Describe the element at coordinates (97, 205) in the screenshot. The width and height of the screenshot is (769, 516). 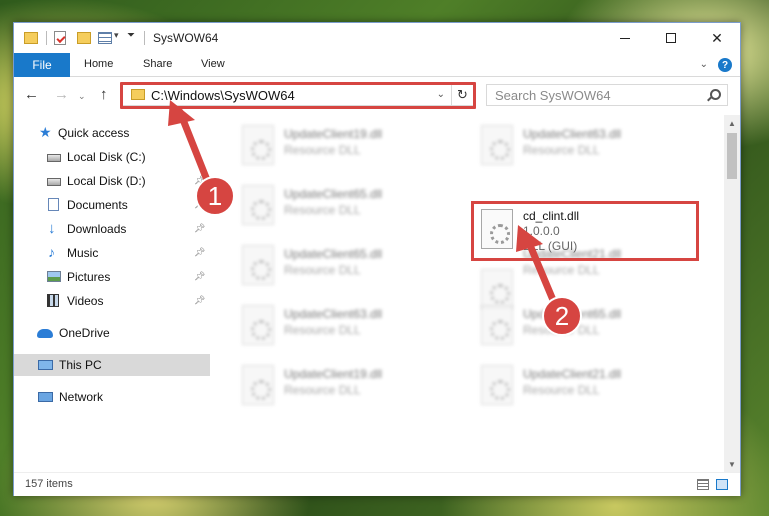
I see `sidebar-item-label: Documents` at that location.